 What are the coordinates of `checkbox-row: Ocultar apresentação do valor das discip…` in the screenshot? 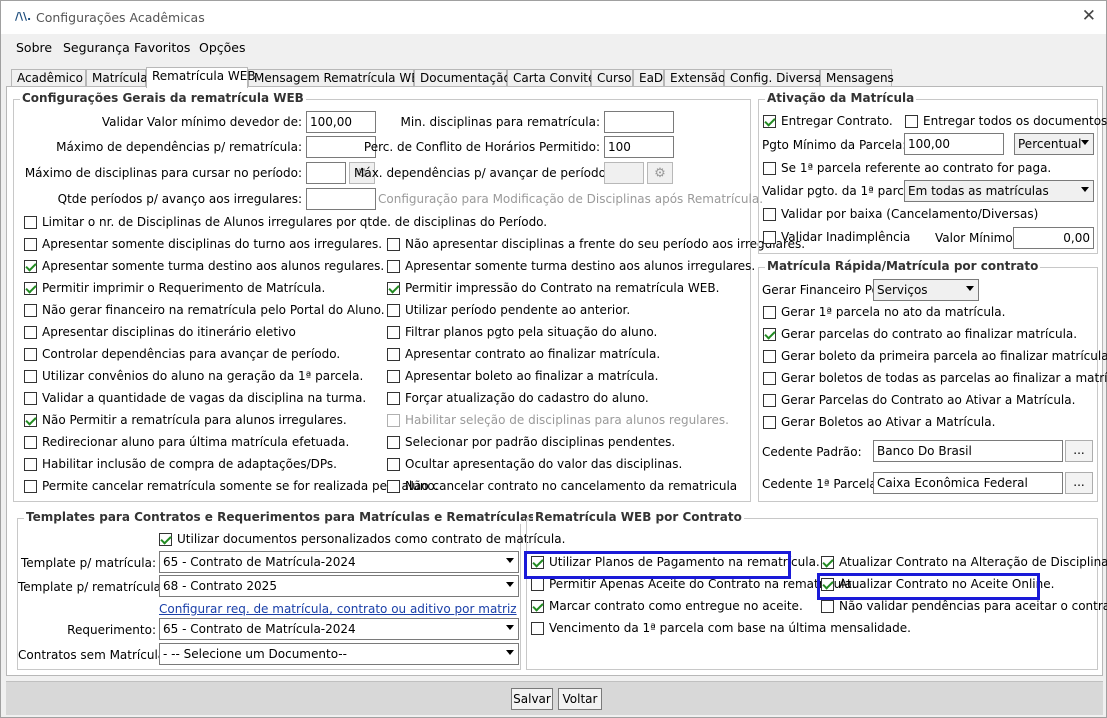 It's located at (534, 464).